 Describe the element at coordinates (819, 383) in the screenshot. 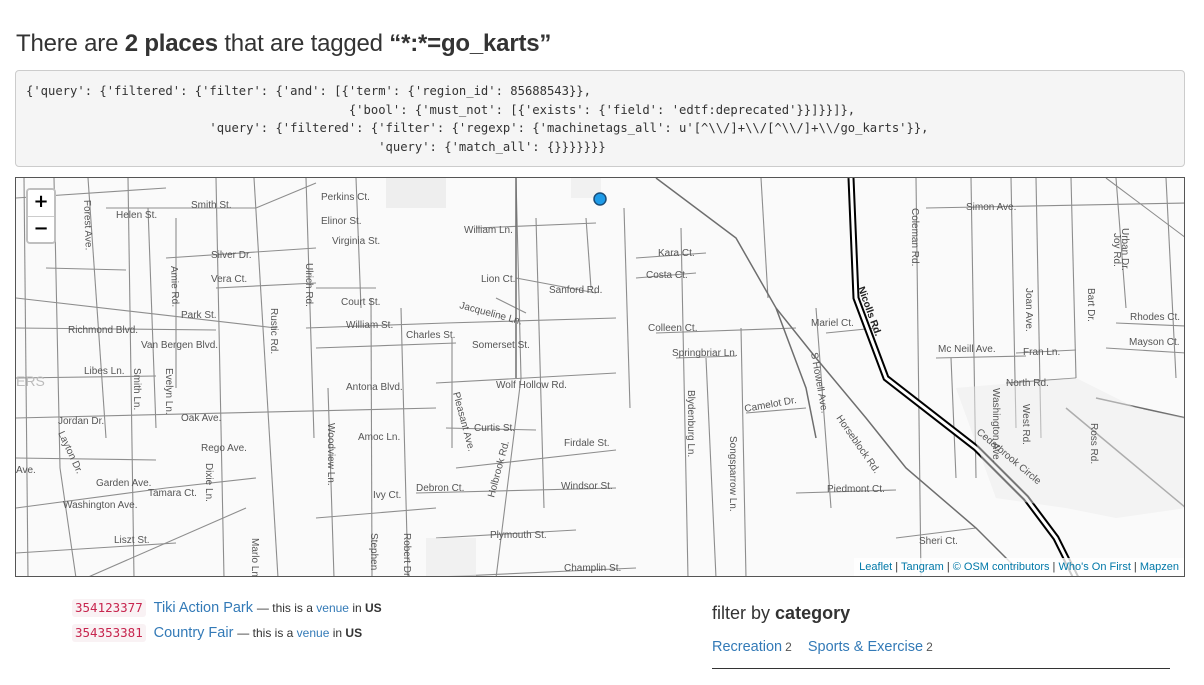

I see `street-label: S Howell Ave.` at that location.